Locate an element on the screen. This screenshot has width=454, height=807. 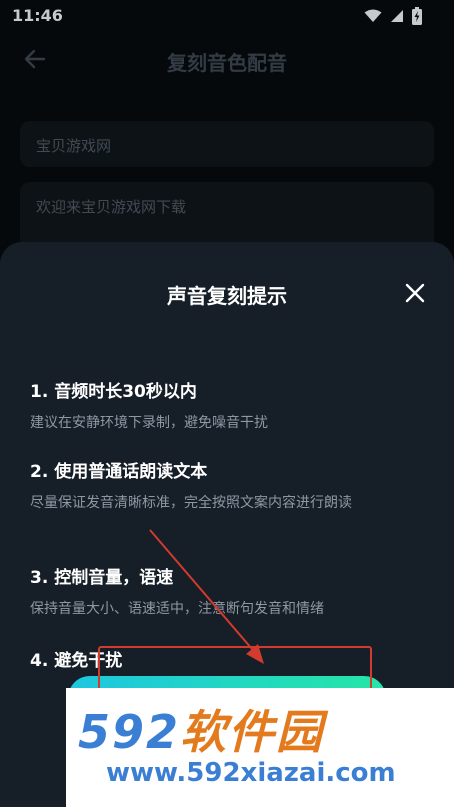
watermark-logo-text: 软件园 is located at coordinates (252, 732).